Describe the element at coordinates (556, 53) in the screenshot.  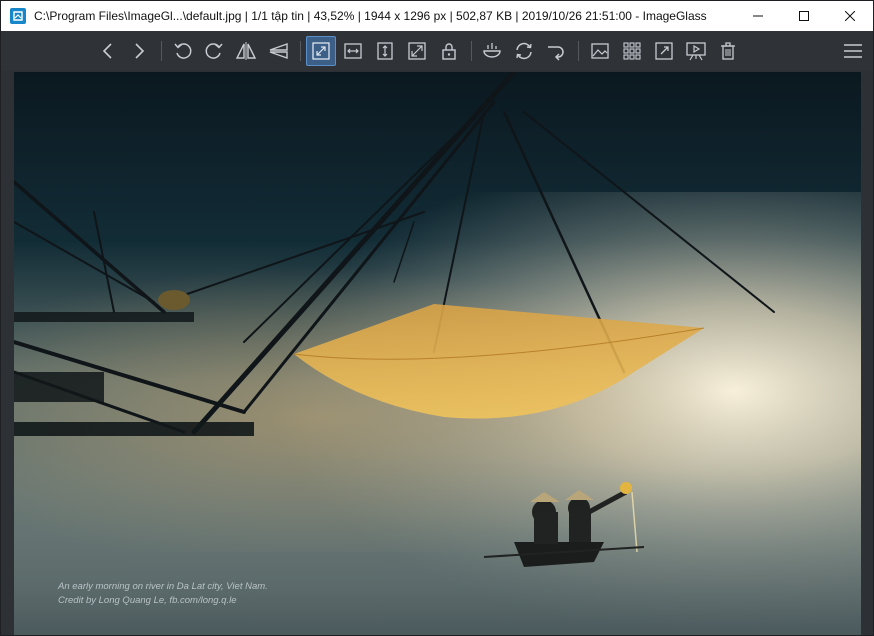
I see `goto-image-icon` at that location.